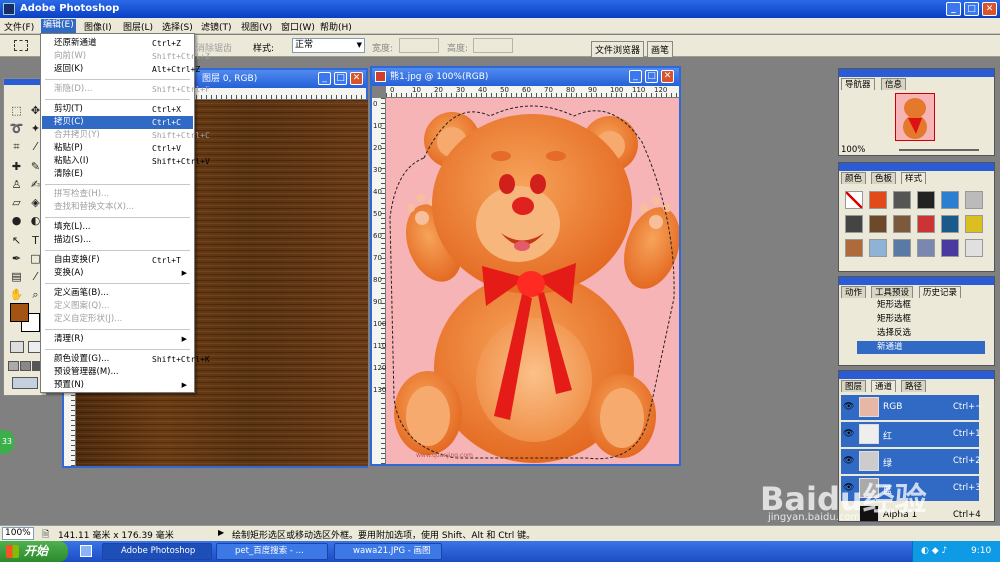  Describe the element at coordinates (16, 111) in the screenshot. I see `marquee-icon: ⬚` at that location.